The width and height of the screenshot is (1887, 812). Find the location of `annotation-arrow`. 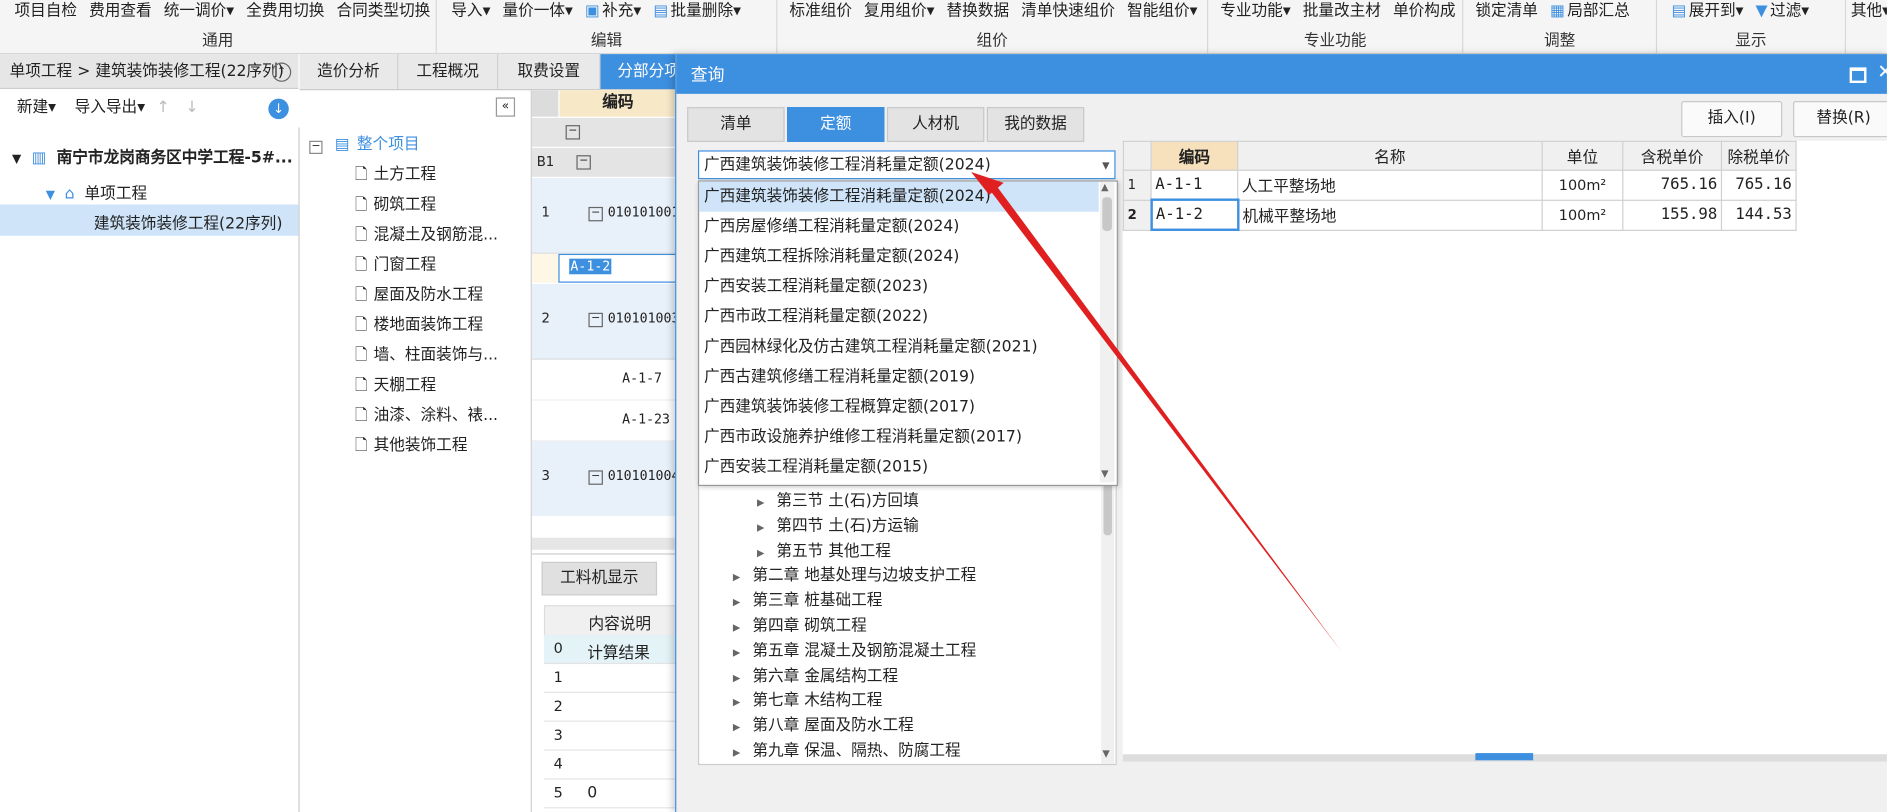

annotation-arrow is located at coordinates (1156, 412).